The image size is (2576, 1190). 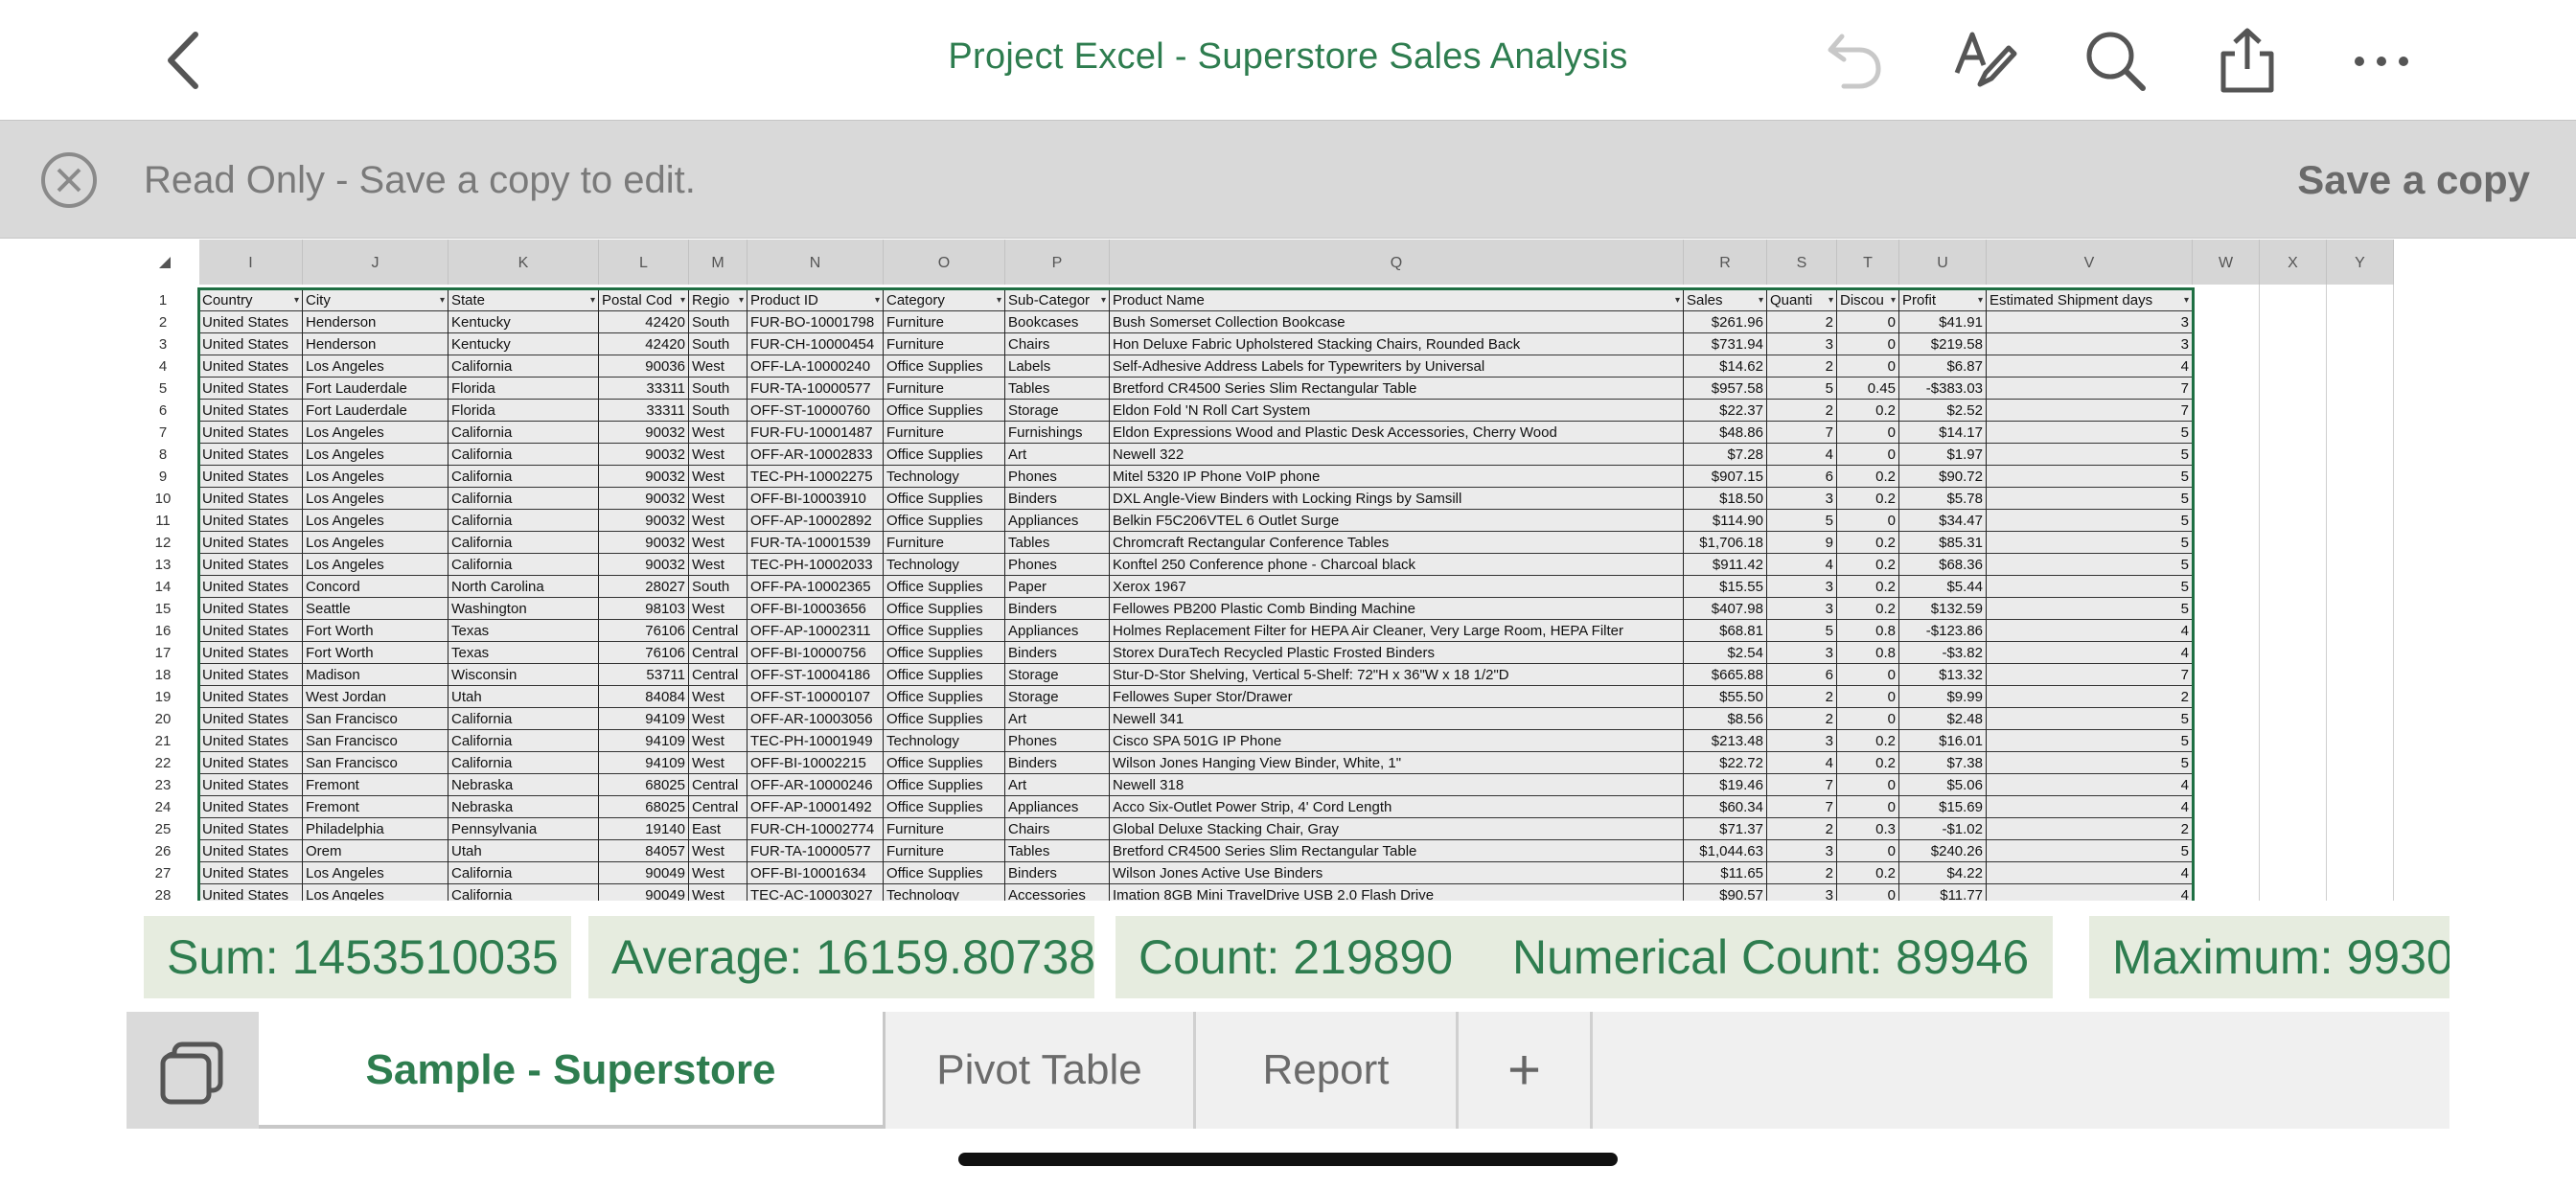 What do you see at coordinates (816, 411) in the screenshot?
I see `table-cell: OFF-ST-10000760` at bounding box center [816, 411].